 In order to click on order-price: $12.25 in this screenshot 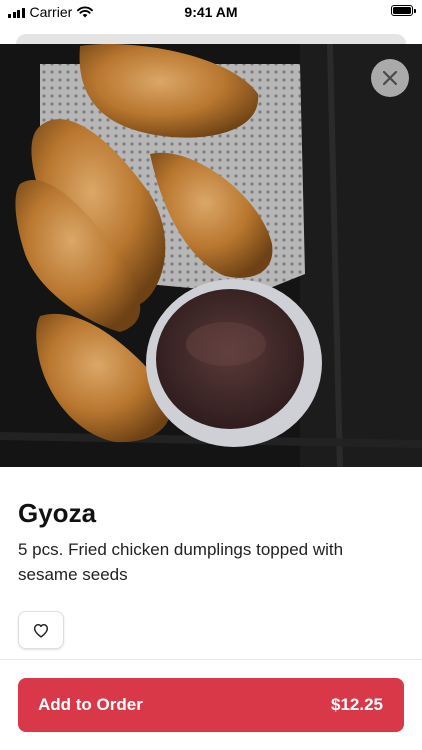, I will do `click(357, 704)`.